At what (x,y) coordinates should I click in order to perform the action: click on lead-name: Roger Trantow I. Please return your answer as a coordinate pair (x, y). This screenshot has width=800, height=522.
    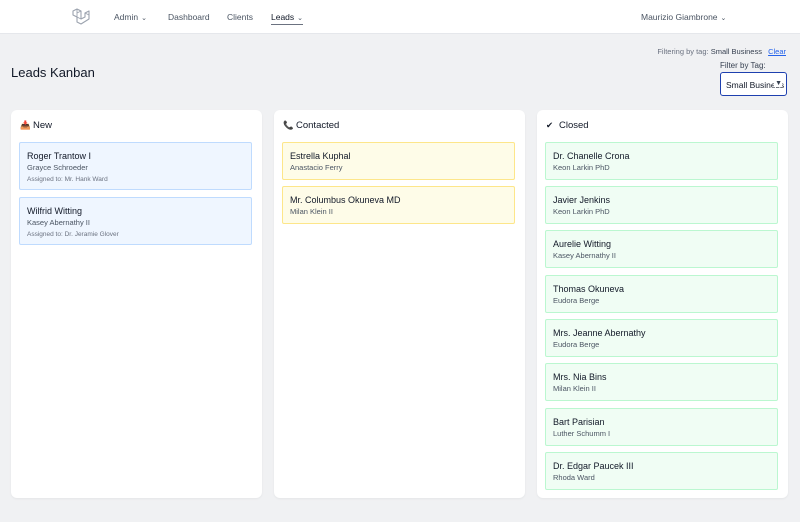
    Looking at the image, I should click on (59, 156).